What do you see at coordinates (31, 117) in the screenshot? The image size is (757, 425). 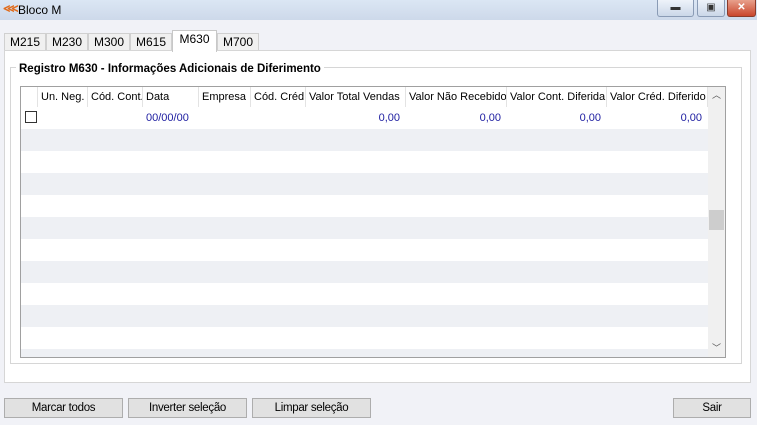 I see `row-checkbox` at bounding box center [31, 117].